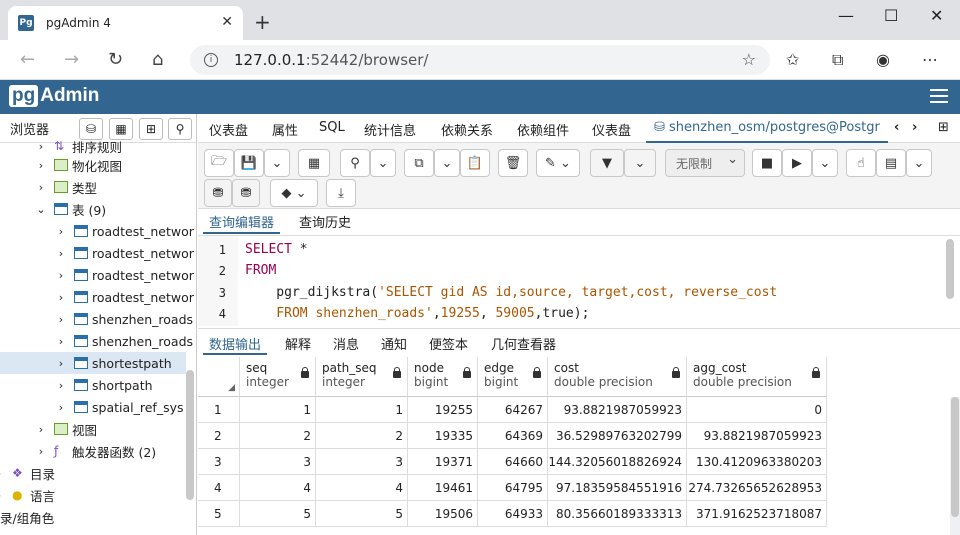 The width and height of the screenshot is (960, 535). I want to click on find-dropdown-icon: ⌄, so click(383, 163).